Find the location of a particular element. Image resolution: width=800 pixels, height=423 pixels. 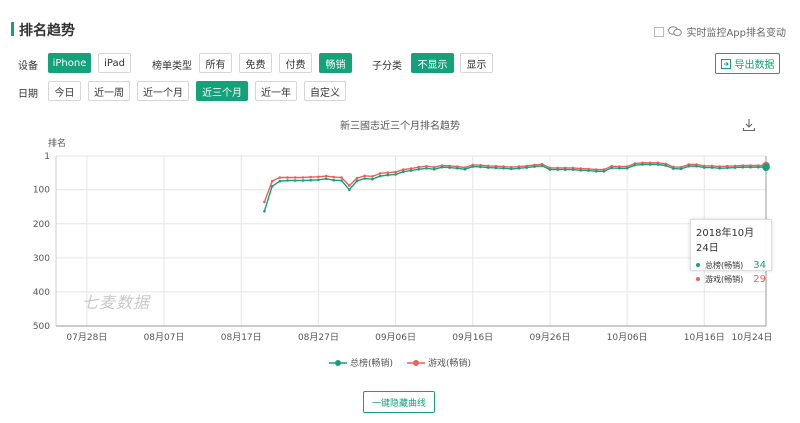

chart-tooltip: 2018年10月24日 总榜(畅销) 34 游戏(畅销) 29 is located at coordinates (731, 252).